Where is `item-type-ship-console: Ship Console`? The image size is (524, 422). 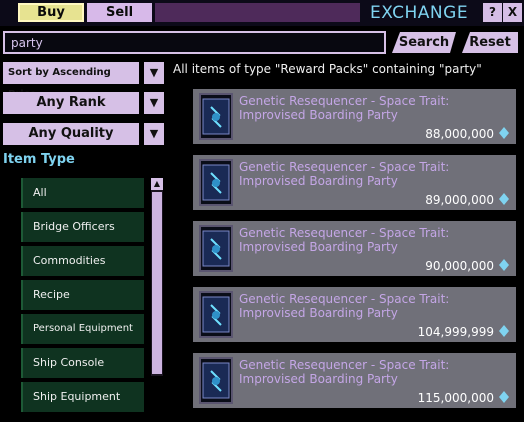
item-type-ship-console: Ship Console is located at coordinates (82, 363).